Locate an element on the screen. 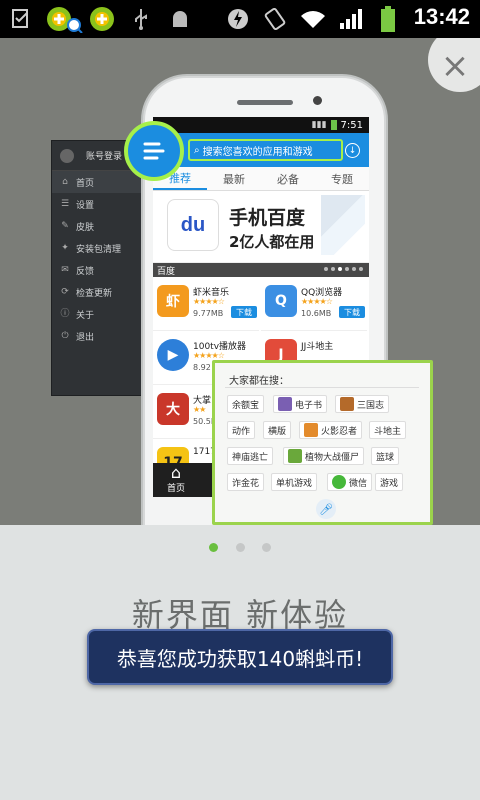 This screenshot has height=800, width=480. menu-toggle-icon is located at coordinates (154, 151).